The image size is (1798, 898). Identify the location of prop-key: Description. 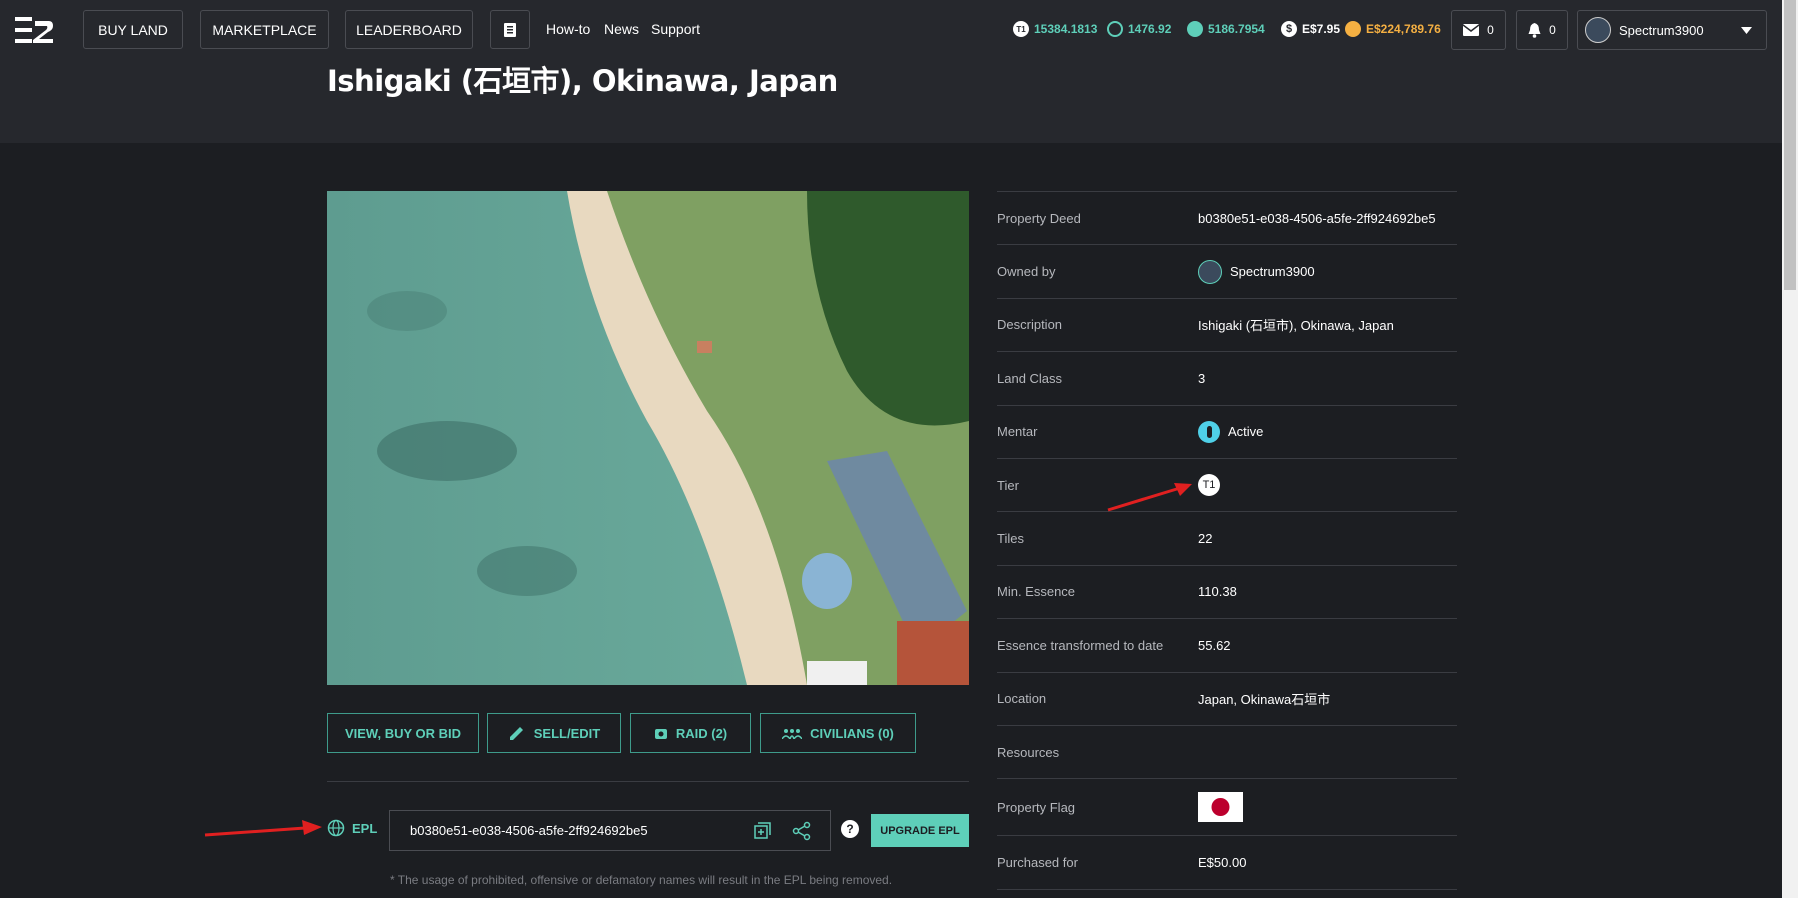
(1030, 325).